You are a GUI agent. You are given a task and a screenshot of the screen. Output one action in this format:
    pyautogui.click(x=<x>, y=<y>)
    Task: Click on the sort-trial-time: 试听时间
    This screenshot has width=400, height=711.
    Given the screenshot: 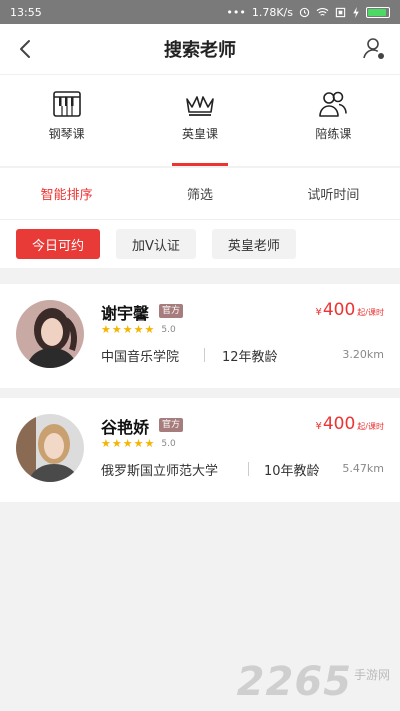 What is the action you would take?
    pyautogui.click(x=333, y=193)
    